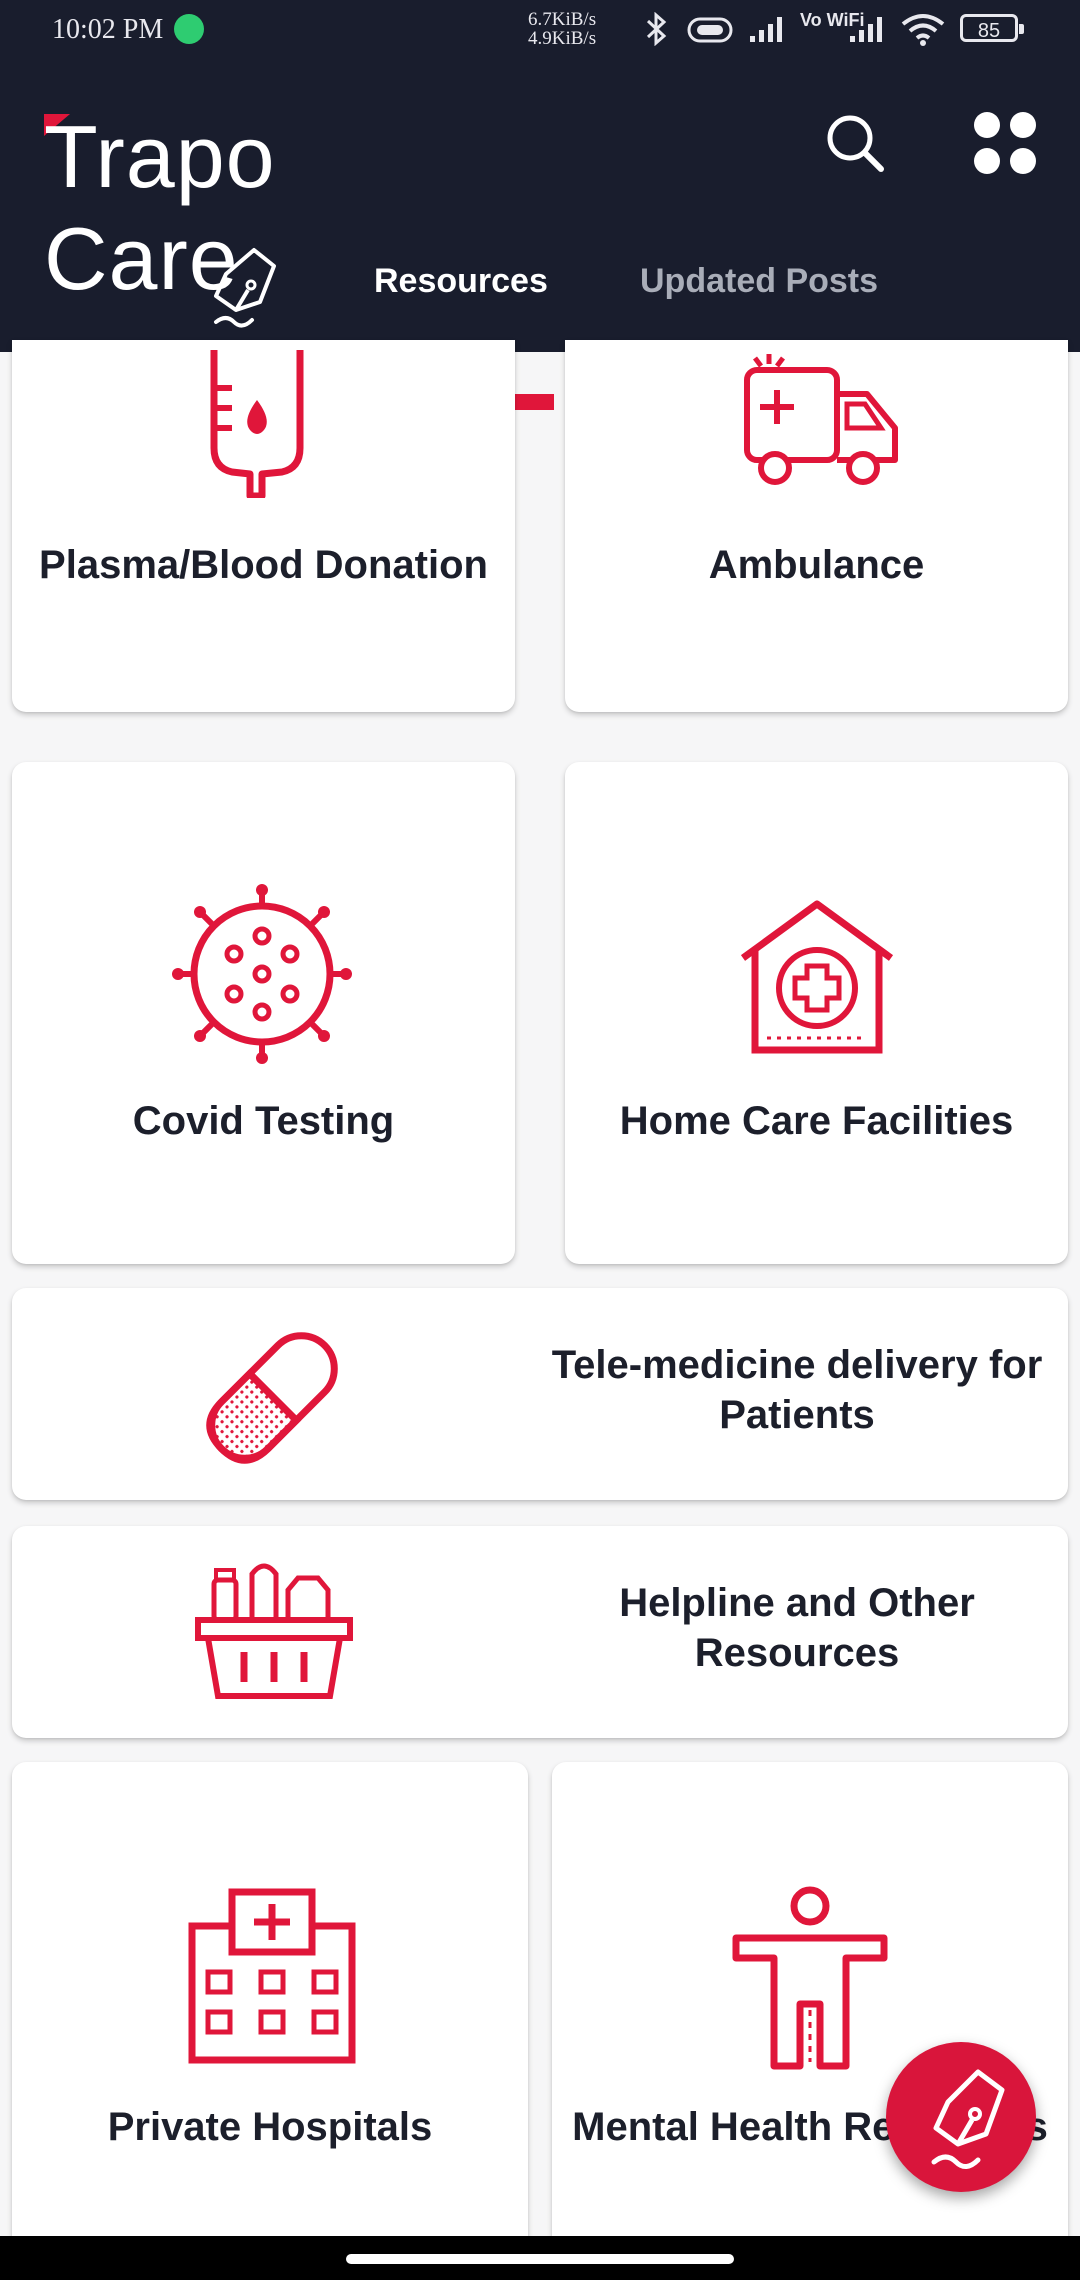 Image resolution: width=1080 pixels, height=2280 pixels. What do you see at coordinates (710, 33) in the screenshot?
I see `vibrate-icon` at bounding box center [710, 33].